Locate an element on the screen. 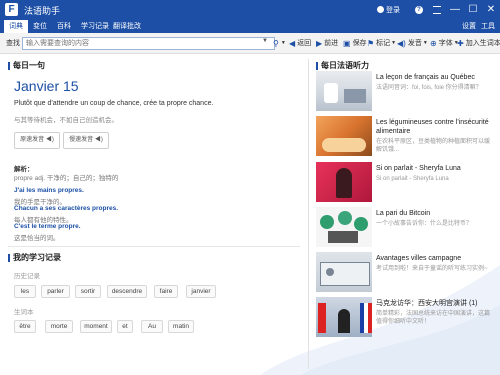  history-chip: les is located at coordinates (25, 291).